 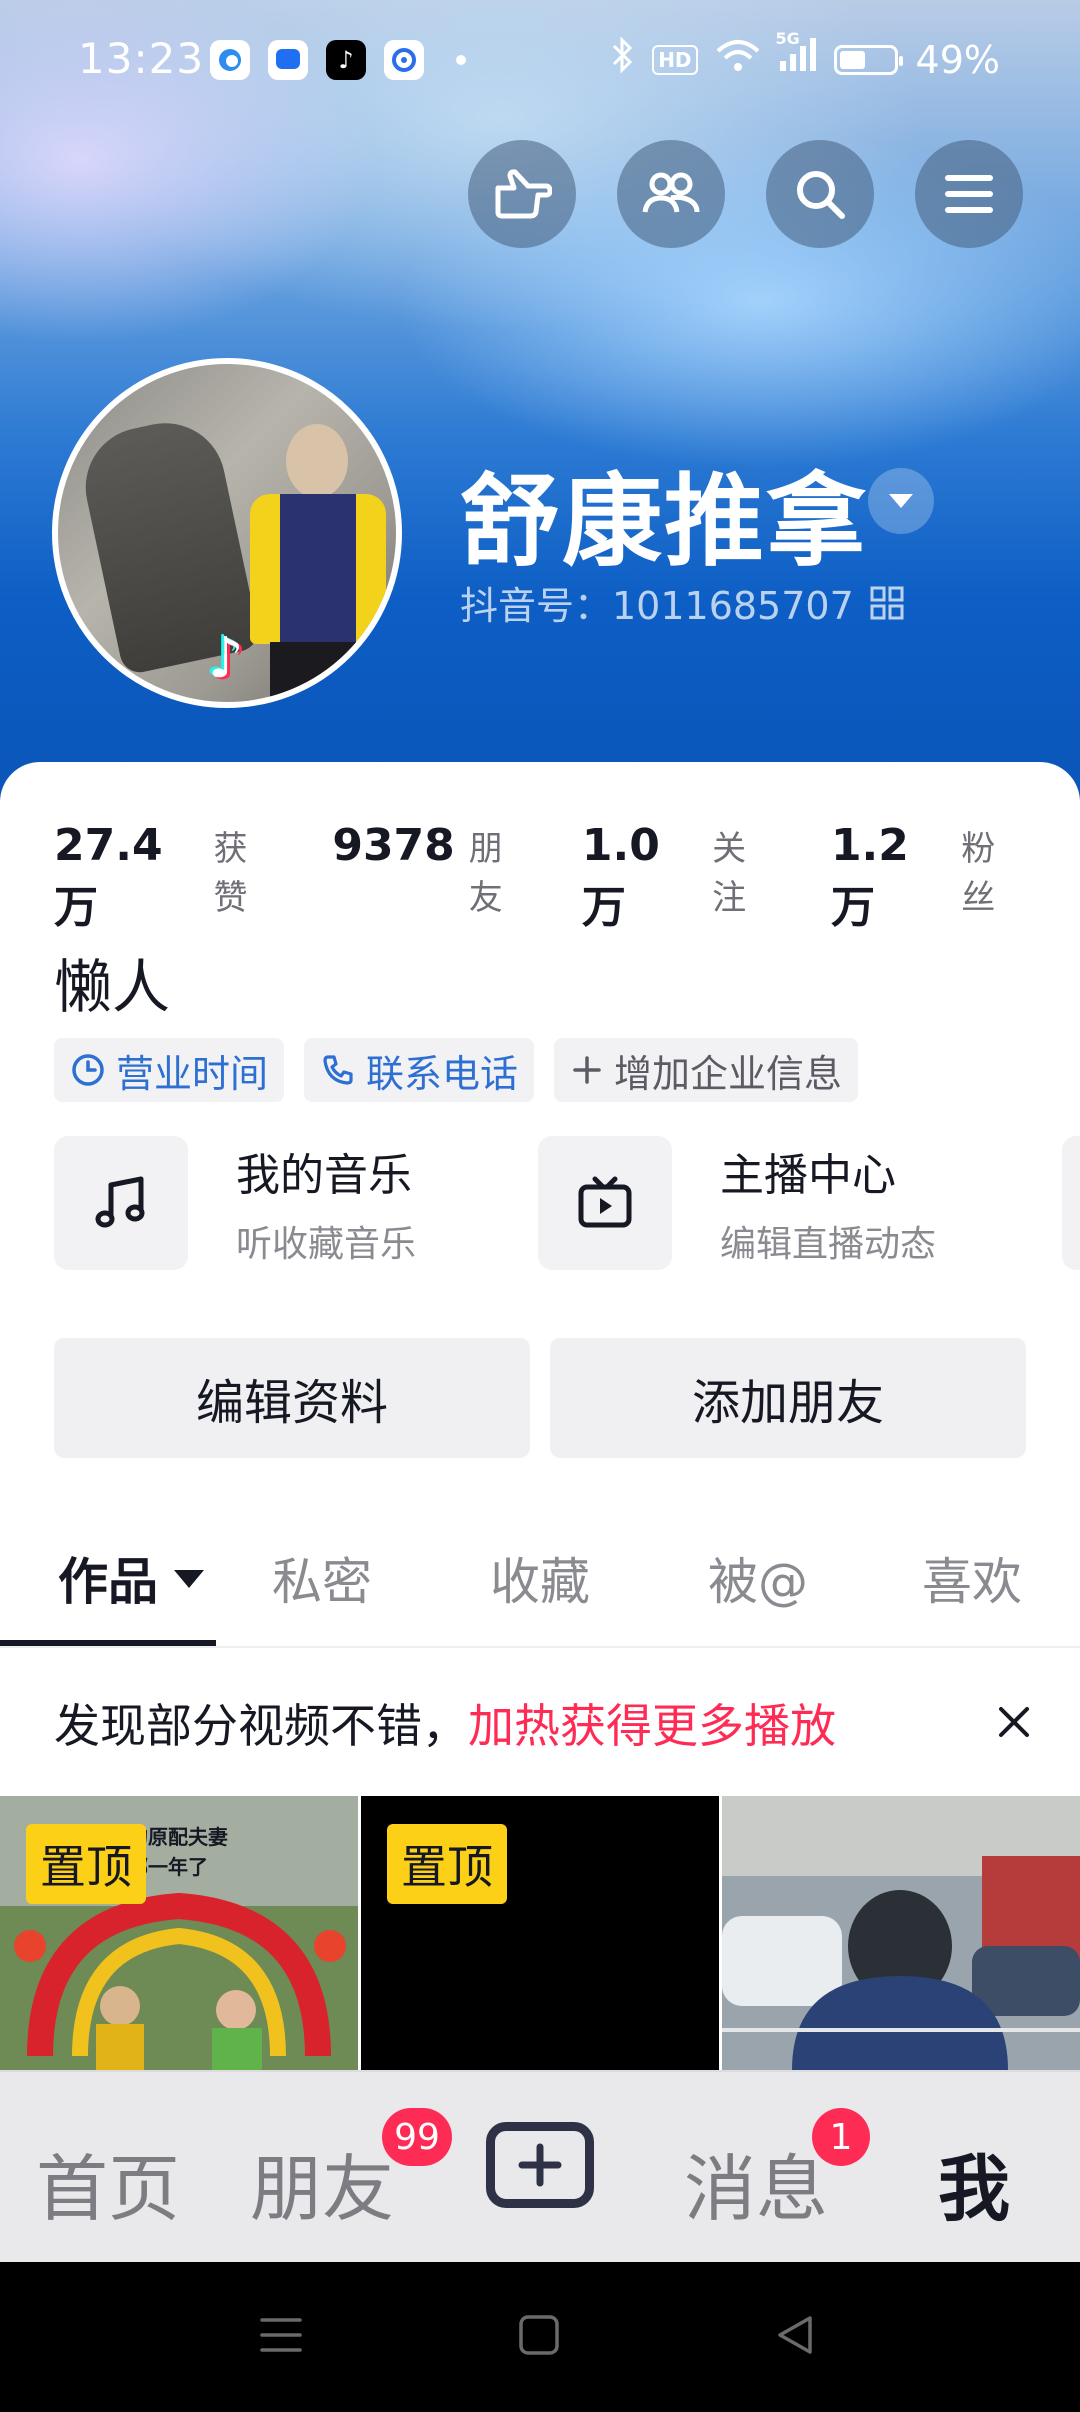 What do you see at coordinates (887, 603) in the screenshot?
I see `qr-code-icon` at bounding box center [887, 603].